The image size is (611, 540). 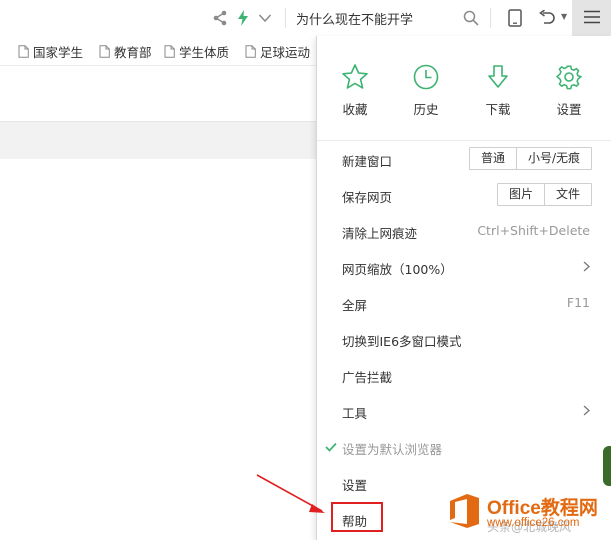 What do you see at coordinates (553, 158) in the screenshot?
I see `new-window-incognito-button: 小号/无痕` at bounding box center [553, 158].